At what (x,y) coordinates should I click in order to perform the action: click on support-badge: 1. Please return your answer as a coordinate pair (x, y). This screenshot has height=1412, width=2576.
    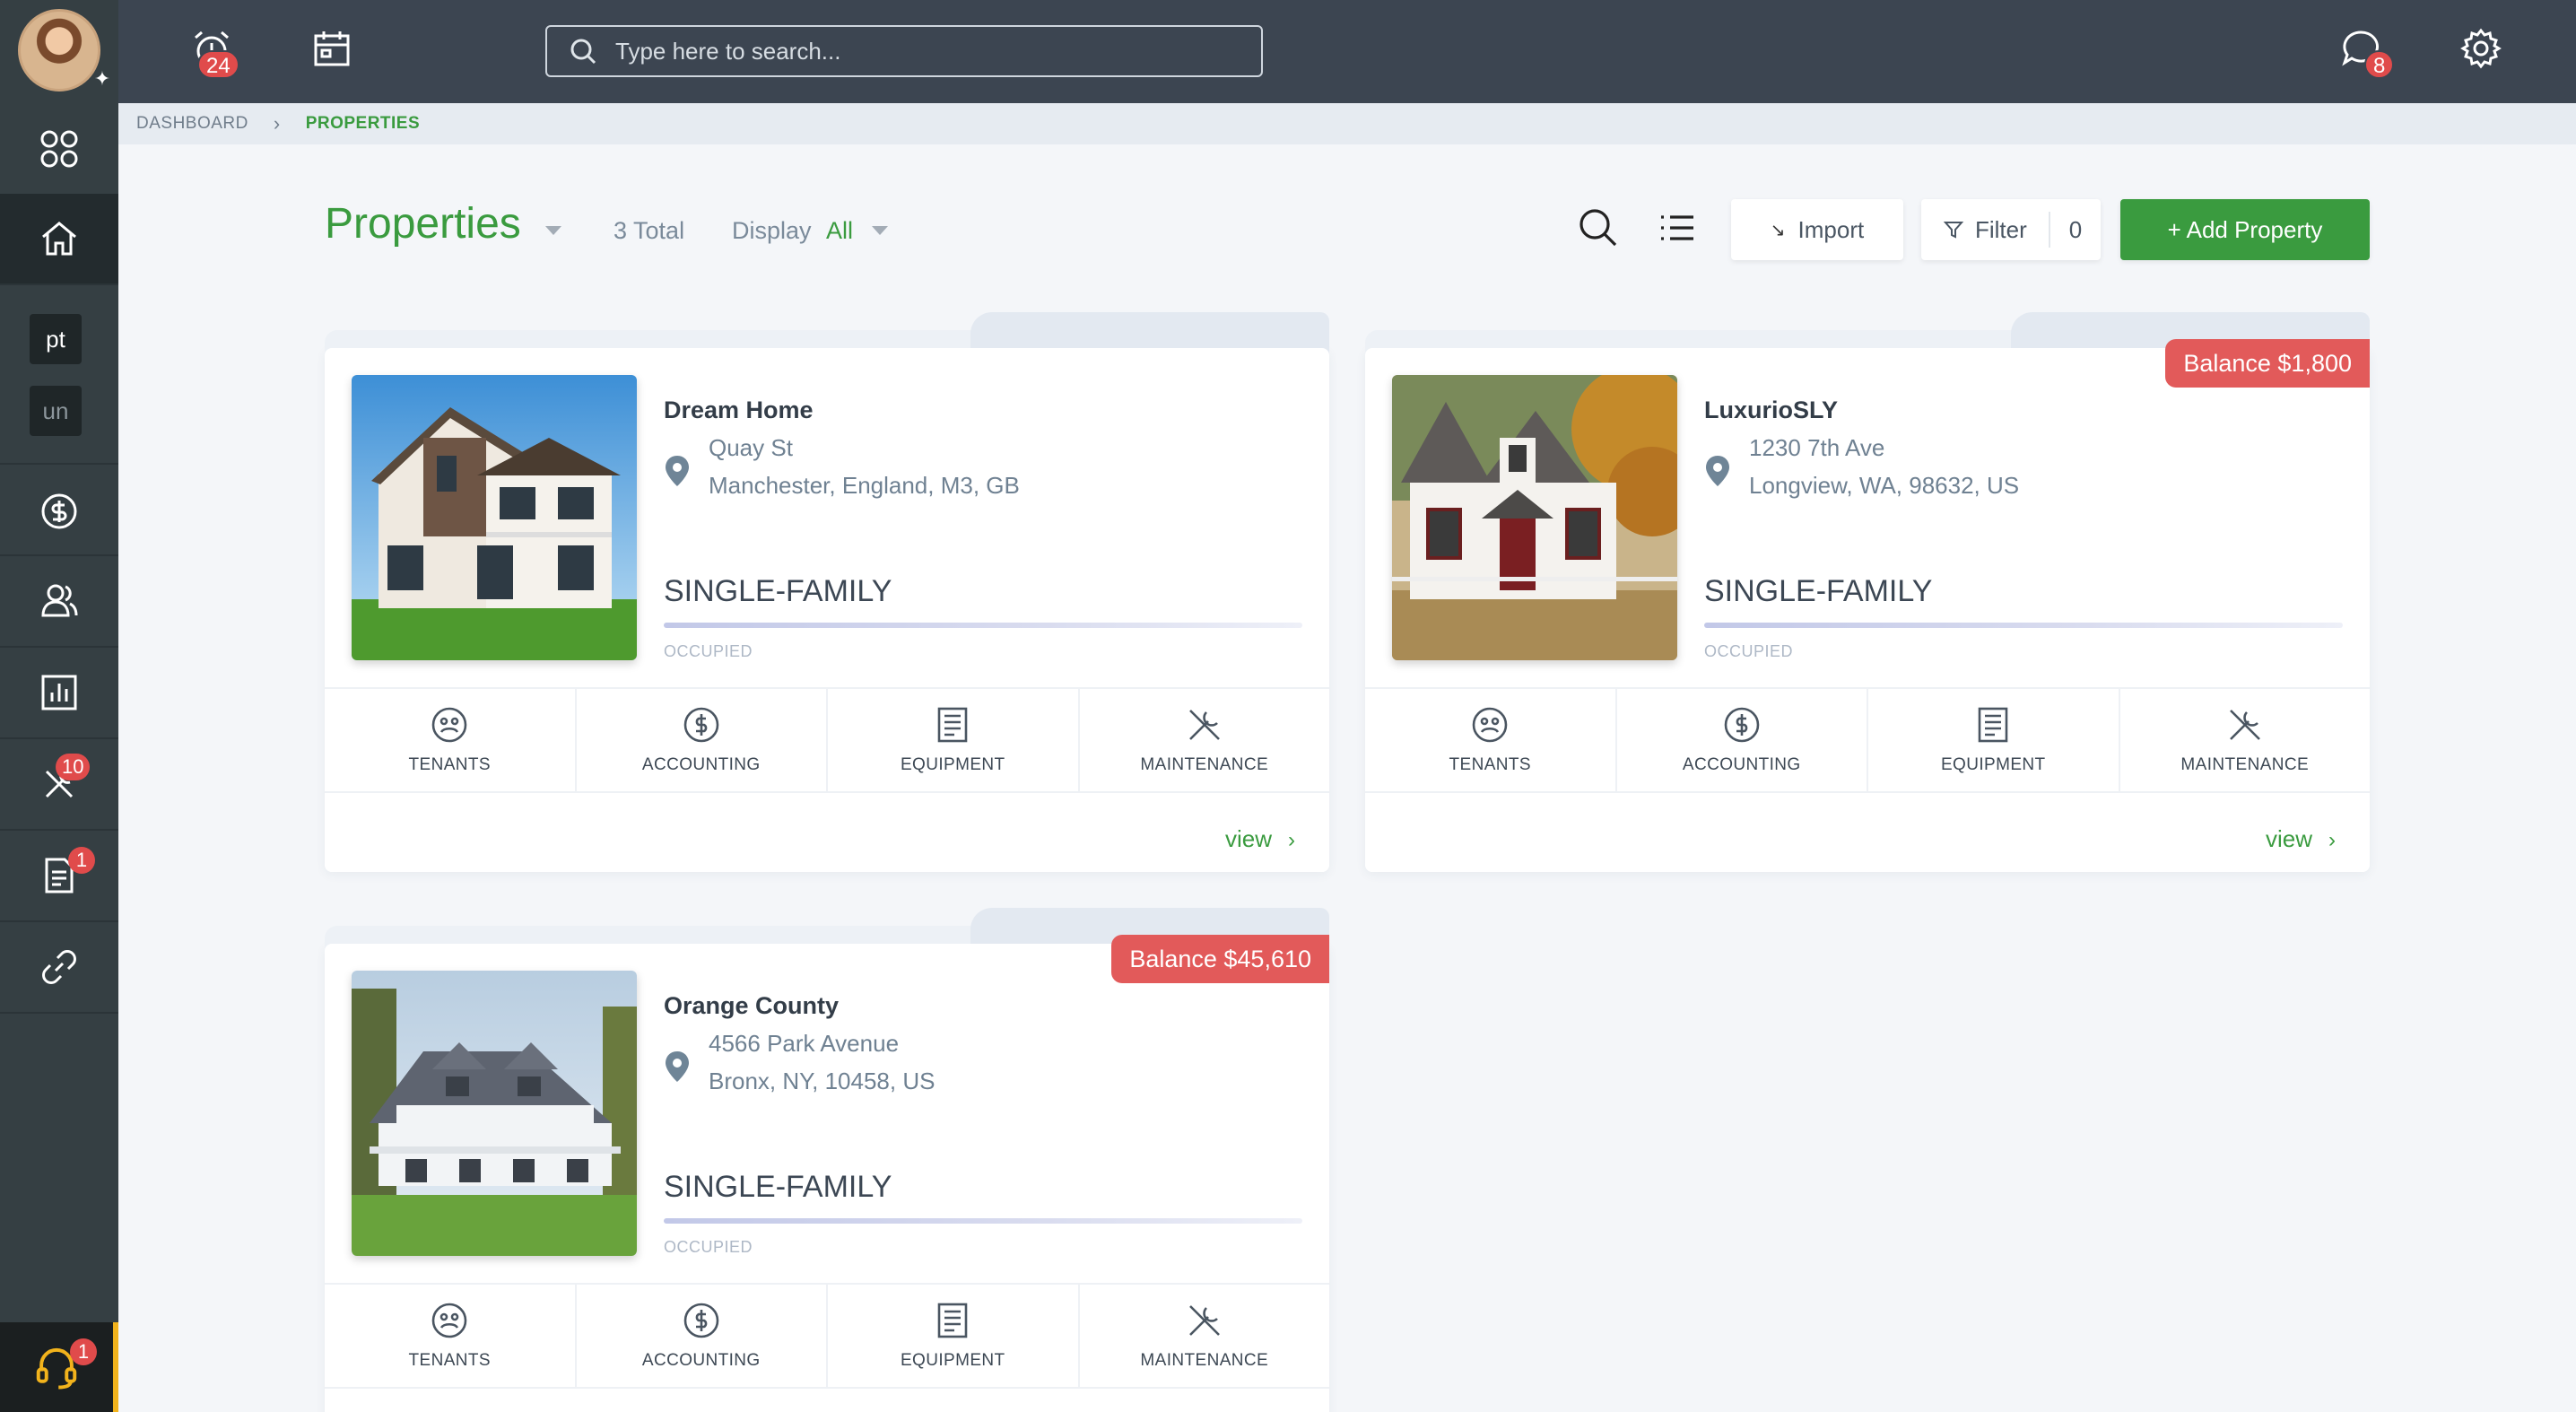
    Looking at the image, I should click on (83, 1352).